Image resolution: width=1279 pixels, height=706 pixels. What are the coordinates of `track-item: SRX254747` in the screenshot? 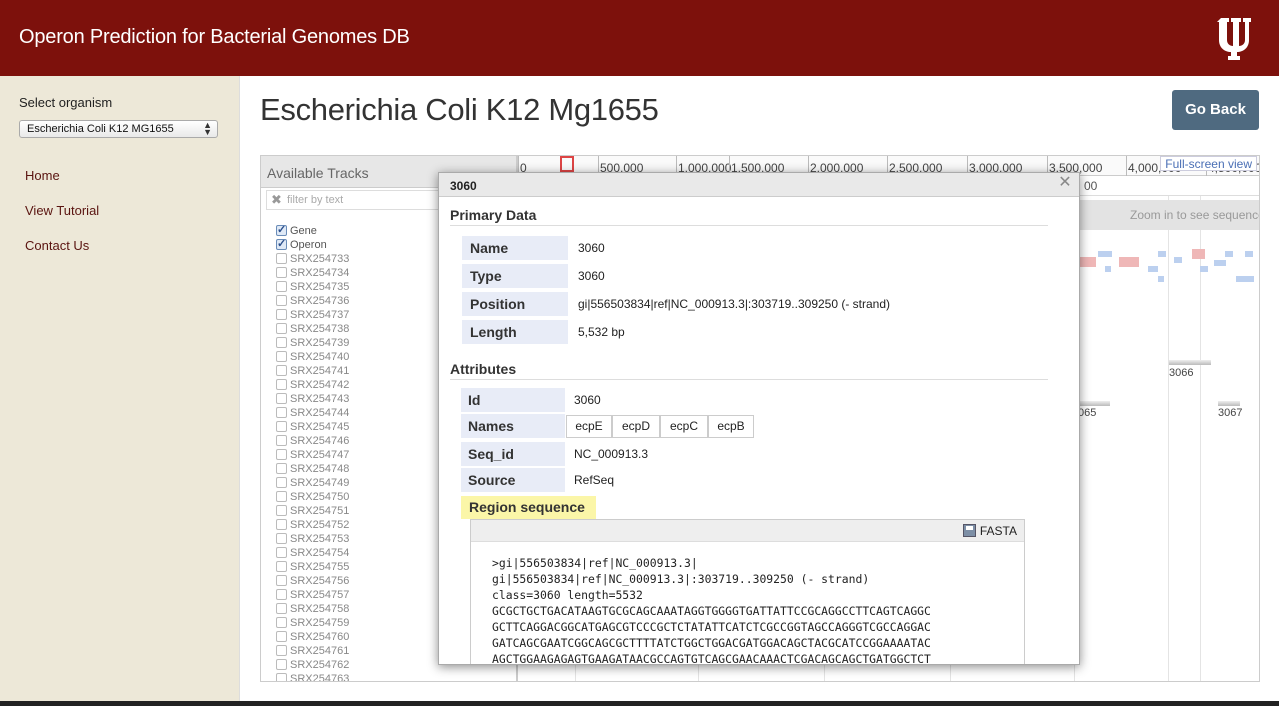 It's located at (312, 455).